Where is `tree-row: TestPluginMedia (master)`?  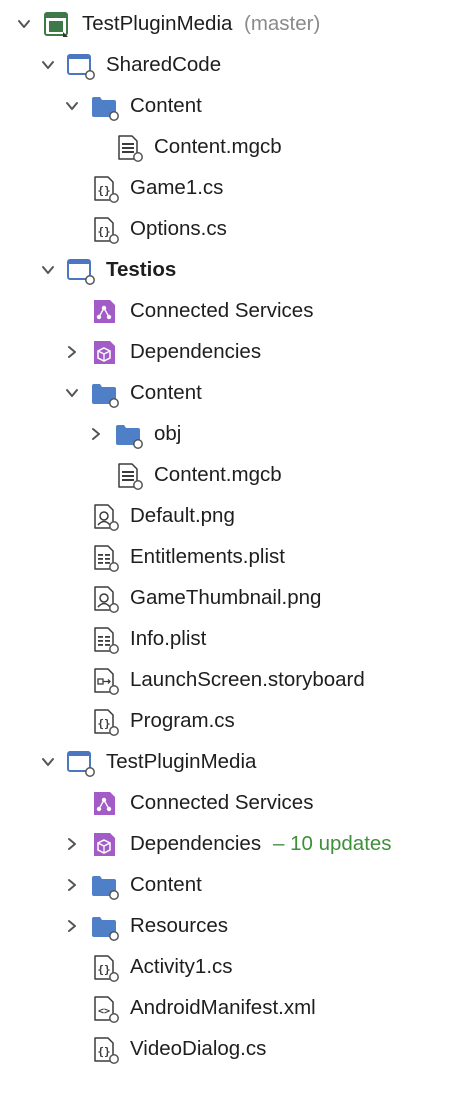 tree-row: TestPluginMedia (master) is located at coordinates (229, 24).